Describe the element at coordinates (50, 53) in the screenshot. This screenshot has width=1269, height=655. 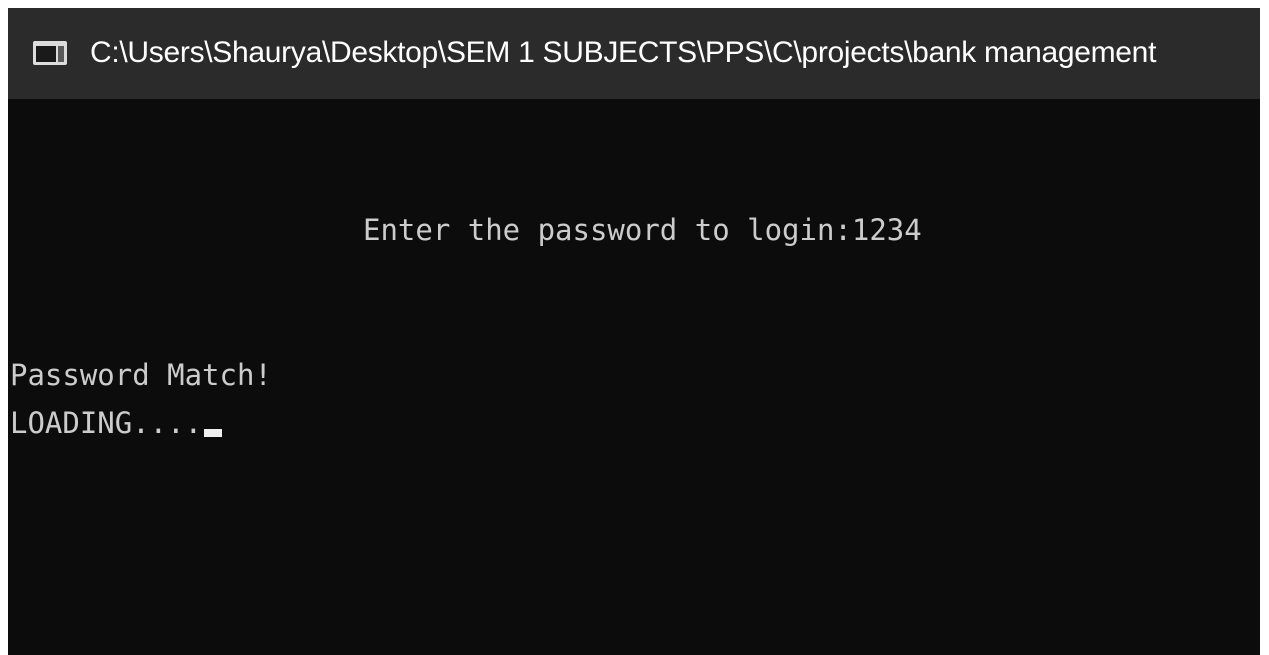
I see `console-window-icon` at that location.